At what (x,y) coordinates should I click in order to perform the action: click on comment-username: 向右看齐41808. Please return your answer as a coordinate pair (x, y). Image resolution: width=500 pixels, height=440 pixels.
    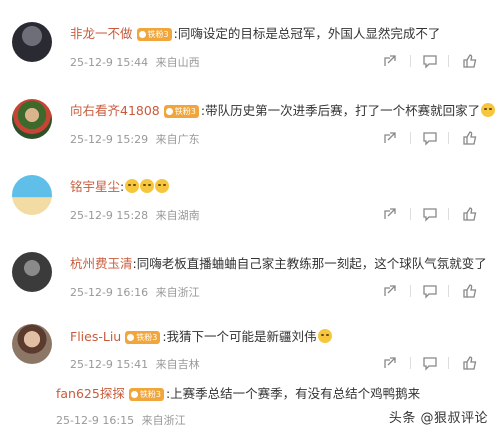
    Looking at the image, I should click on (115, 110).